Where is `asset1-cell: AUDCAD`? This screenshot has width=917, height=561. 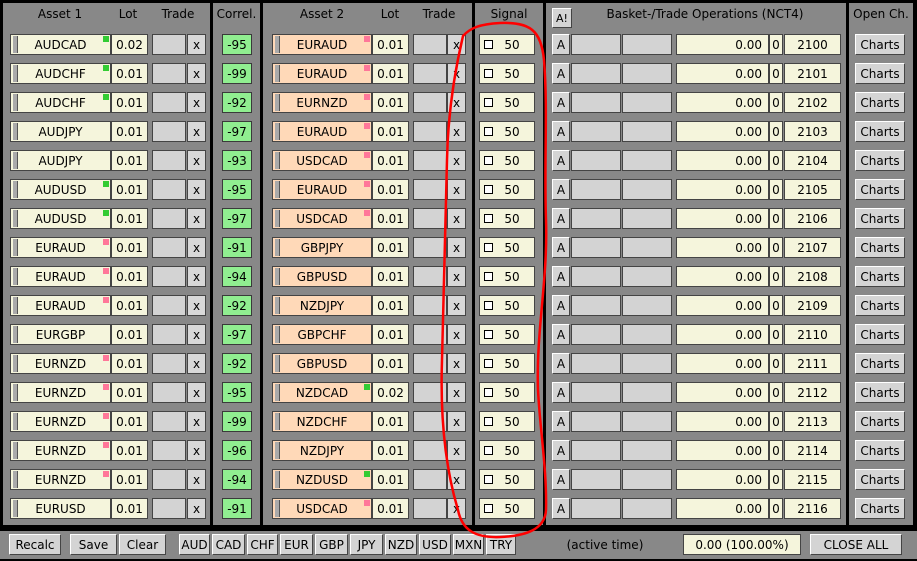
asset1-cell: AUDCAD is located at coordinates (60, 44).